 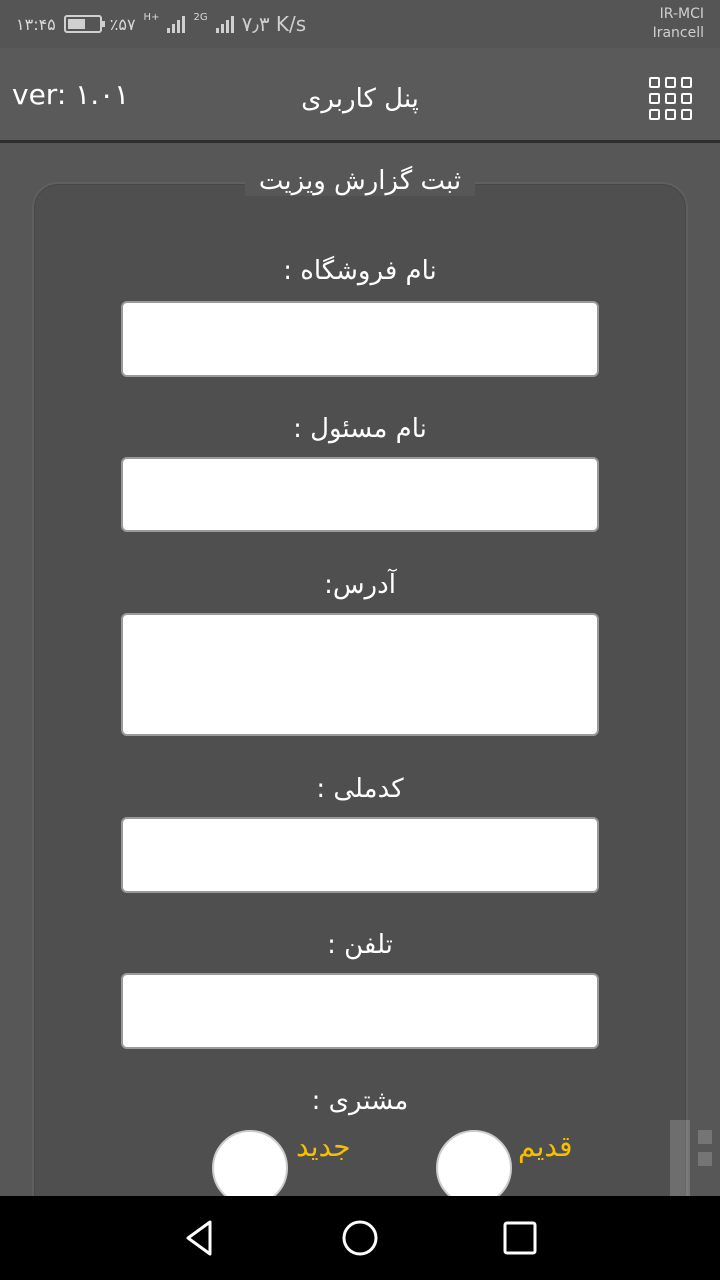 I want to click on fieldset-title: ثبت گزارش ویزیت, so click(x=360, y=181).